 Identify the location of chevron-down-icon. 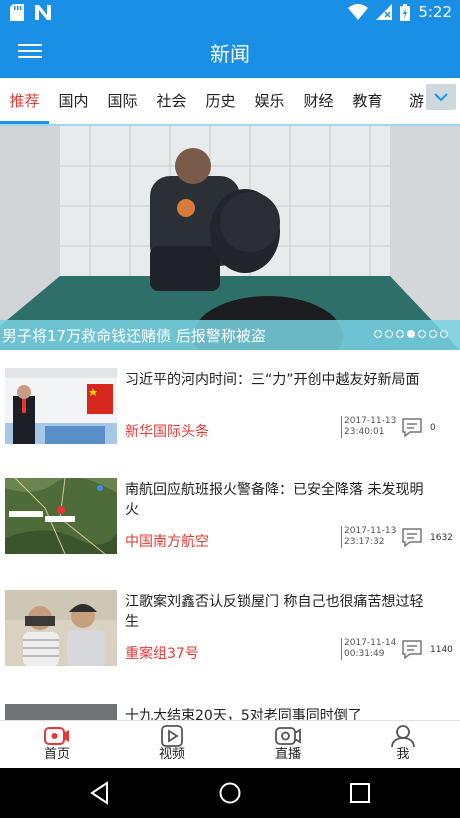
(441, 97).